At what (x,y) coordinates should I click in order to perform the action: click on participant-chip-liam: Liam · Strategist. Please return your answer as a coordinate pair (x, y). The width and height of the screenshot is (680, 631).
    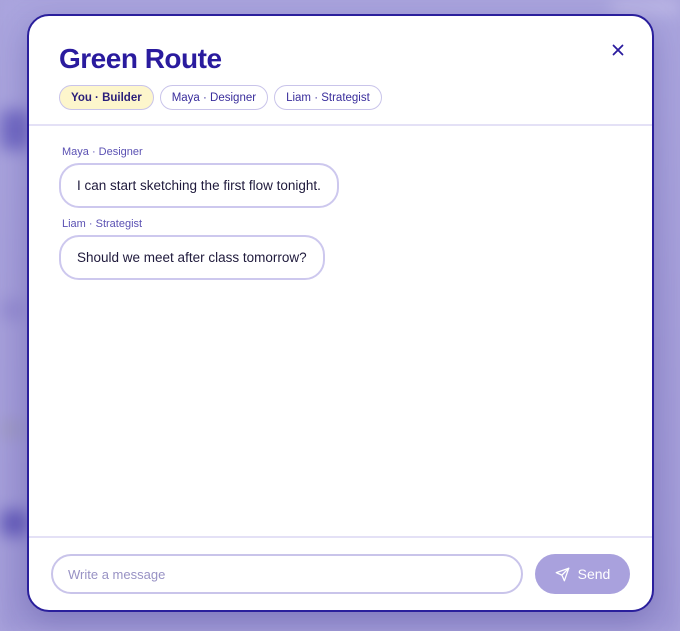
    Looking at the image, I should click on (328, 97).